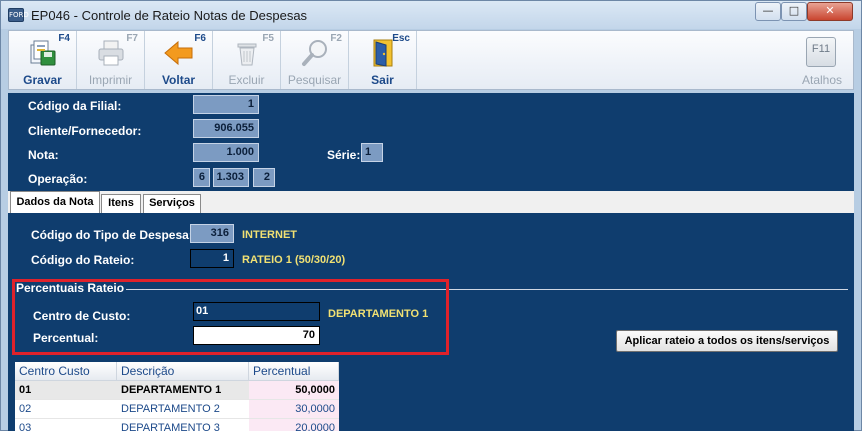 Image resolution: width=862 pixels, height=431 pixels. What do you see at coordinates (294, 409) in the screenshot?
I see `table-cell-percentual: 30,0000` at bounding box center [294, 409].